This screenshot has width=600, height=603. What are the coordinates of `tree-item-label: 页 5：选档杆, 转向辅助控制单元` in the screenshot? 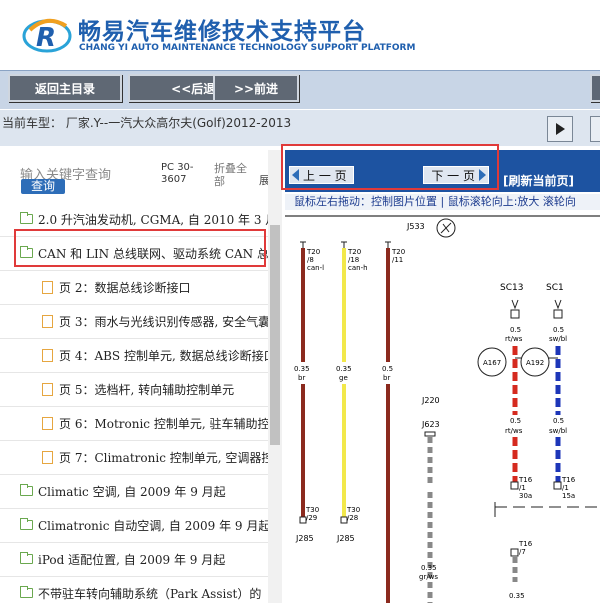 It's located at (147, 389).